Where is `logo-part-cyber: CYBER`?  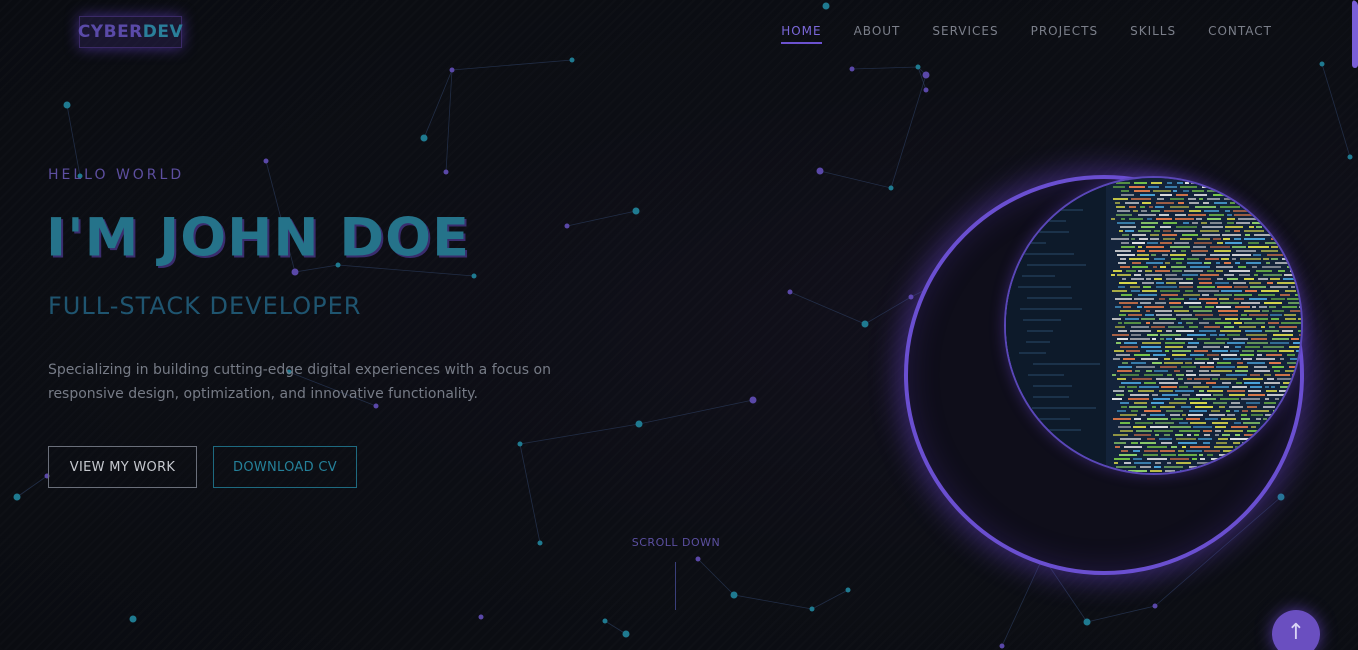 logo-part-cyber: CYBER is located at coordinates (110, 32).